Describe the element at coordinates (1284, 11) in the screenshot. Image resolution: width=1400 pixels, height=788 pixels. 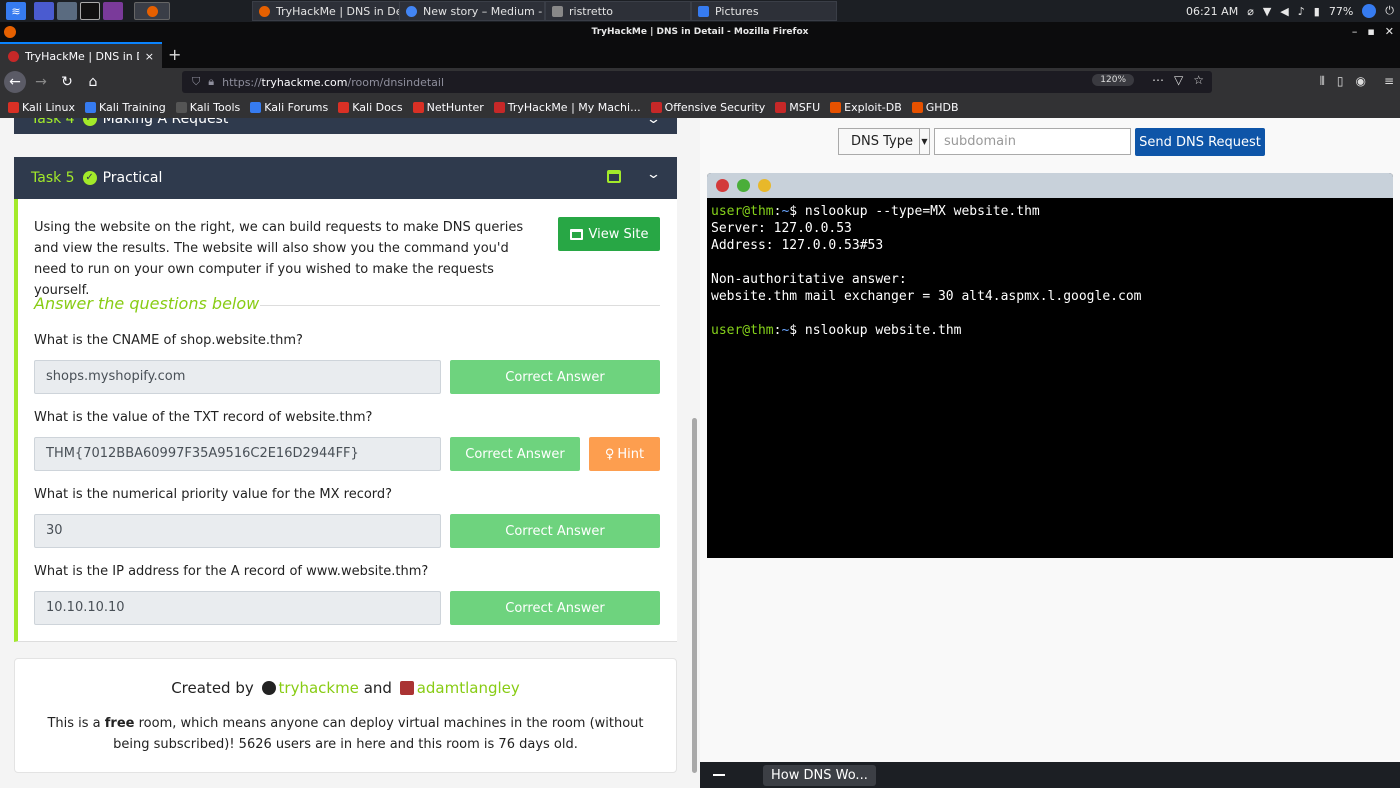
I see `volume-icon: ◀` at that location.